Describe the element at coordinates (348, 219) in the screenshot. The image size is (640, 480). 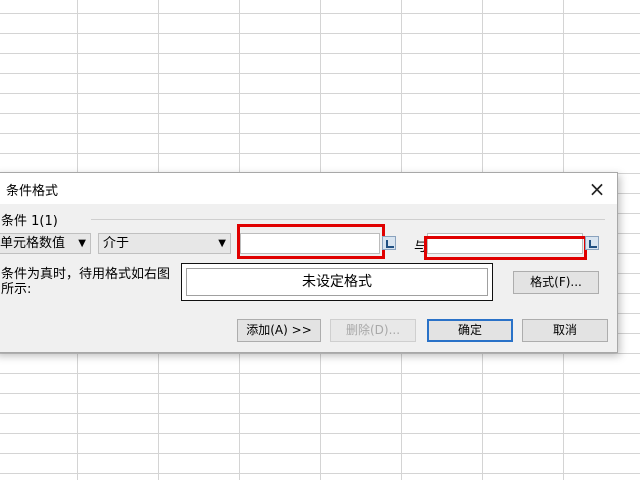
I see `group-divider` at that location.